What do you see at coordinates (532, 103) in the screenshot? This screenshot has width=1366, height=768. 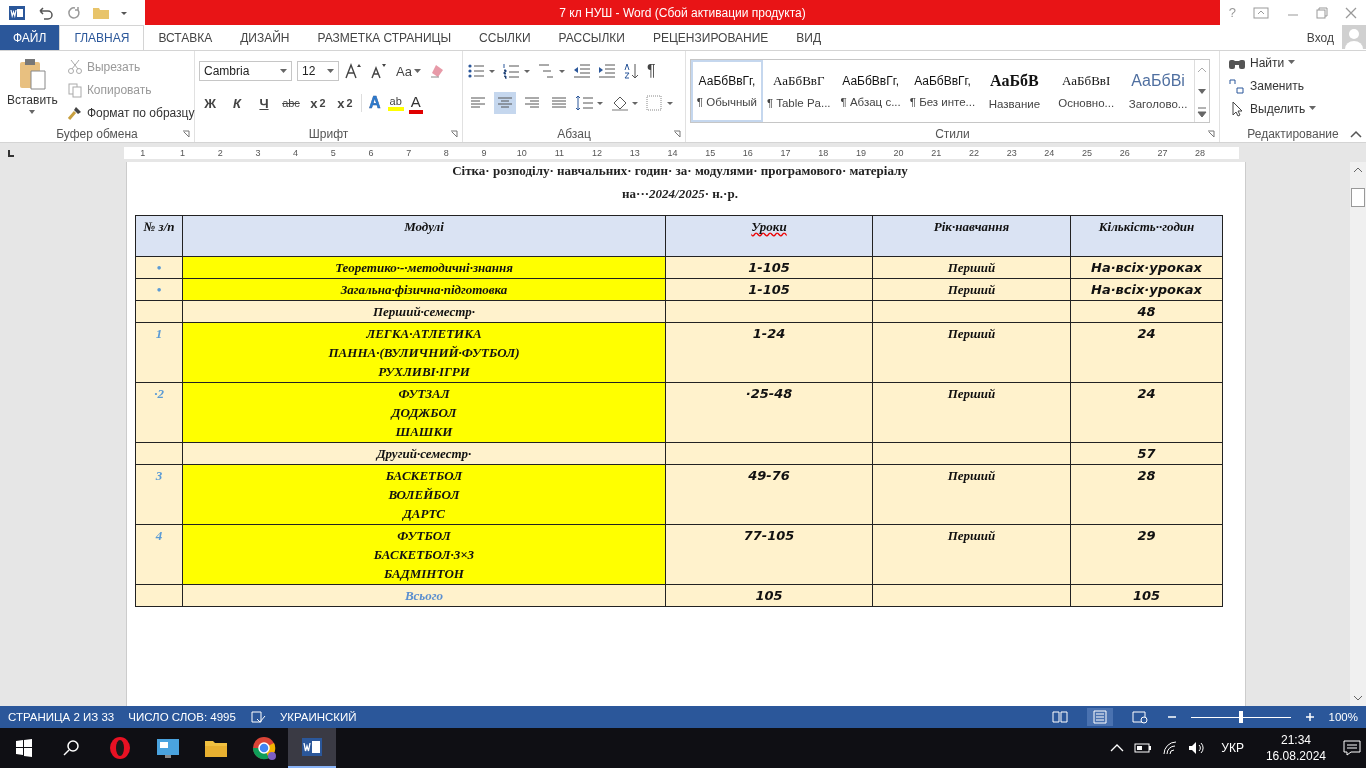 I see `alignment-icon` at bounding box center [532, 103].